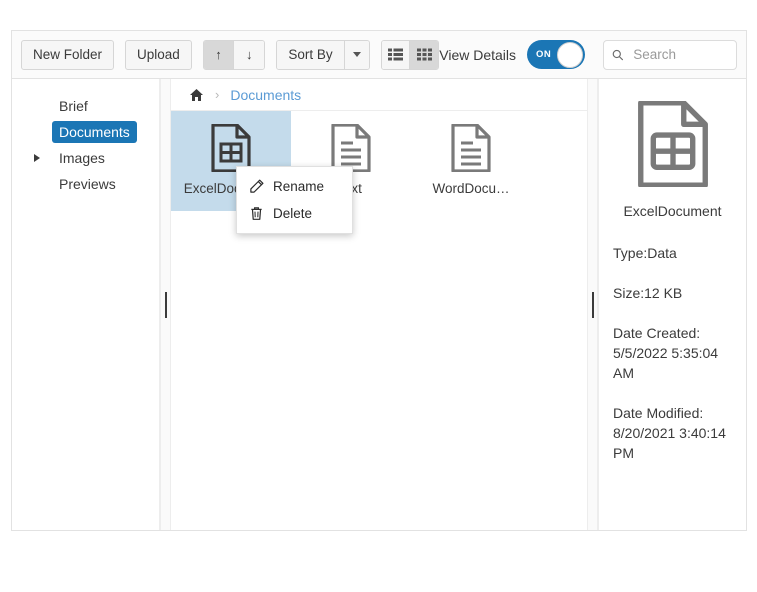 This screenshot has height=592, width=757. I want to click on arrow-down-icon: ↓, so click(249, 54).